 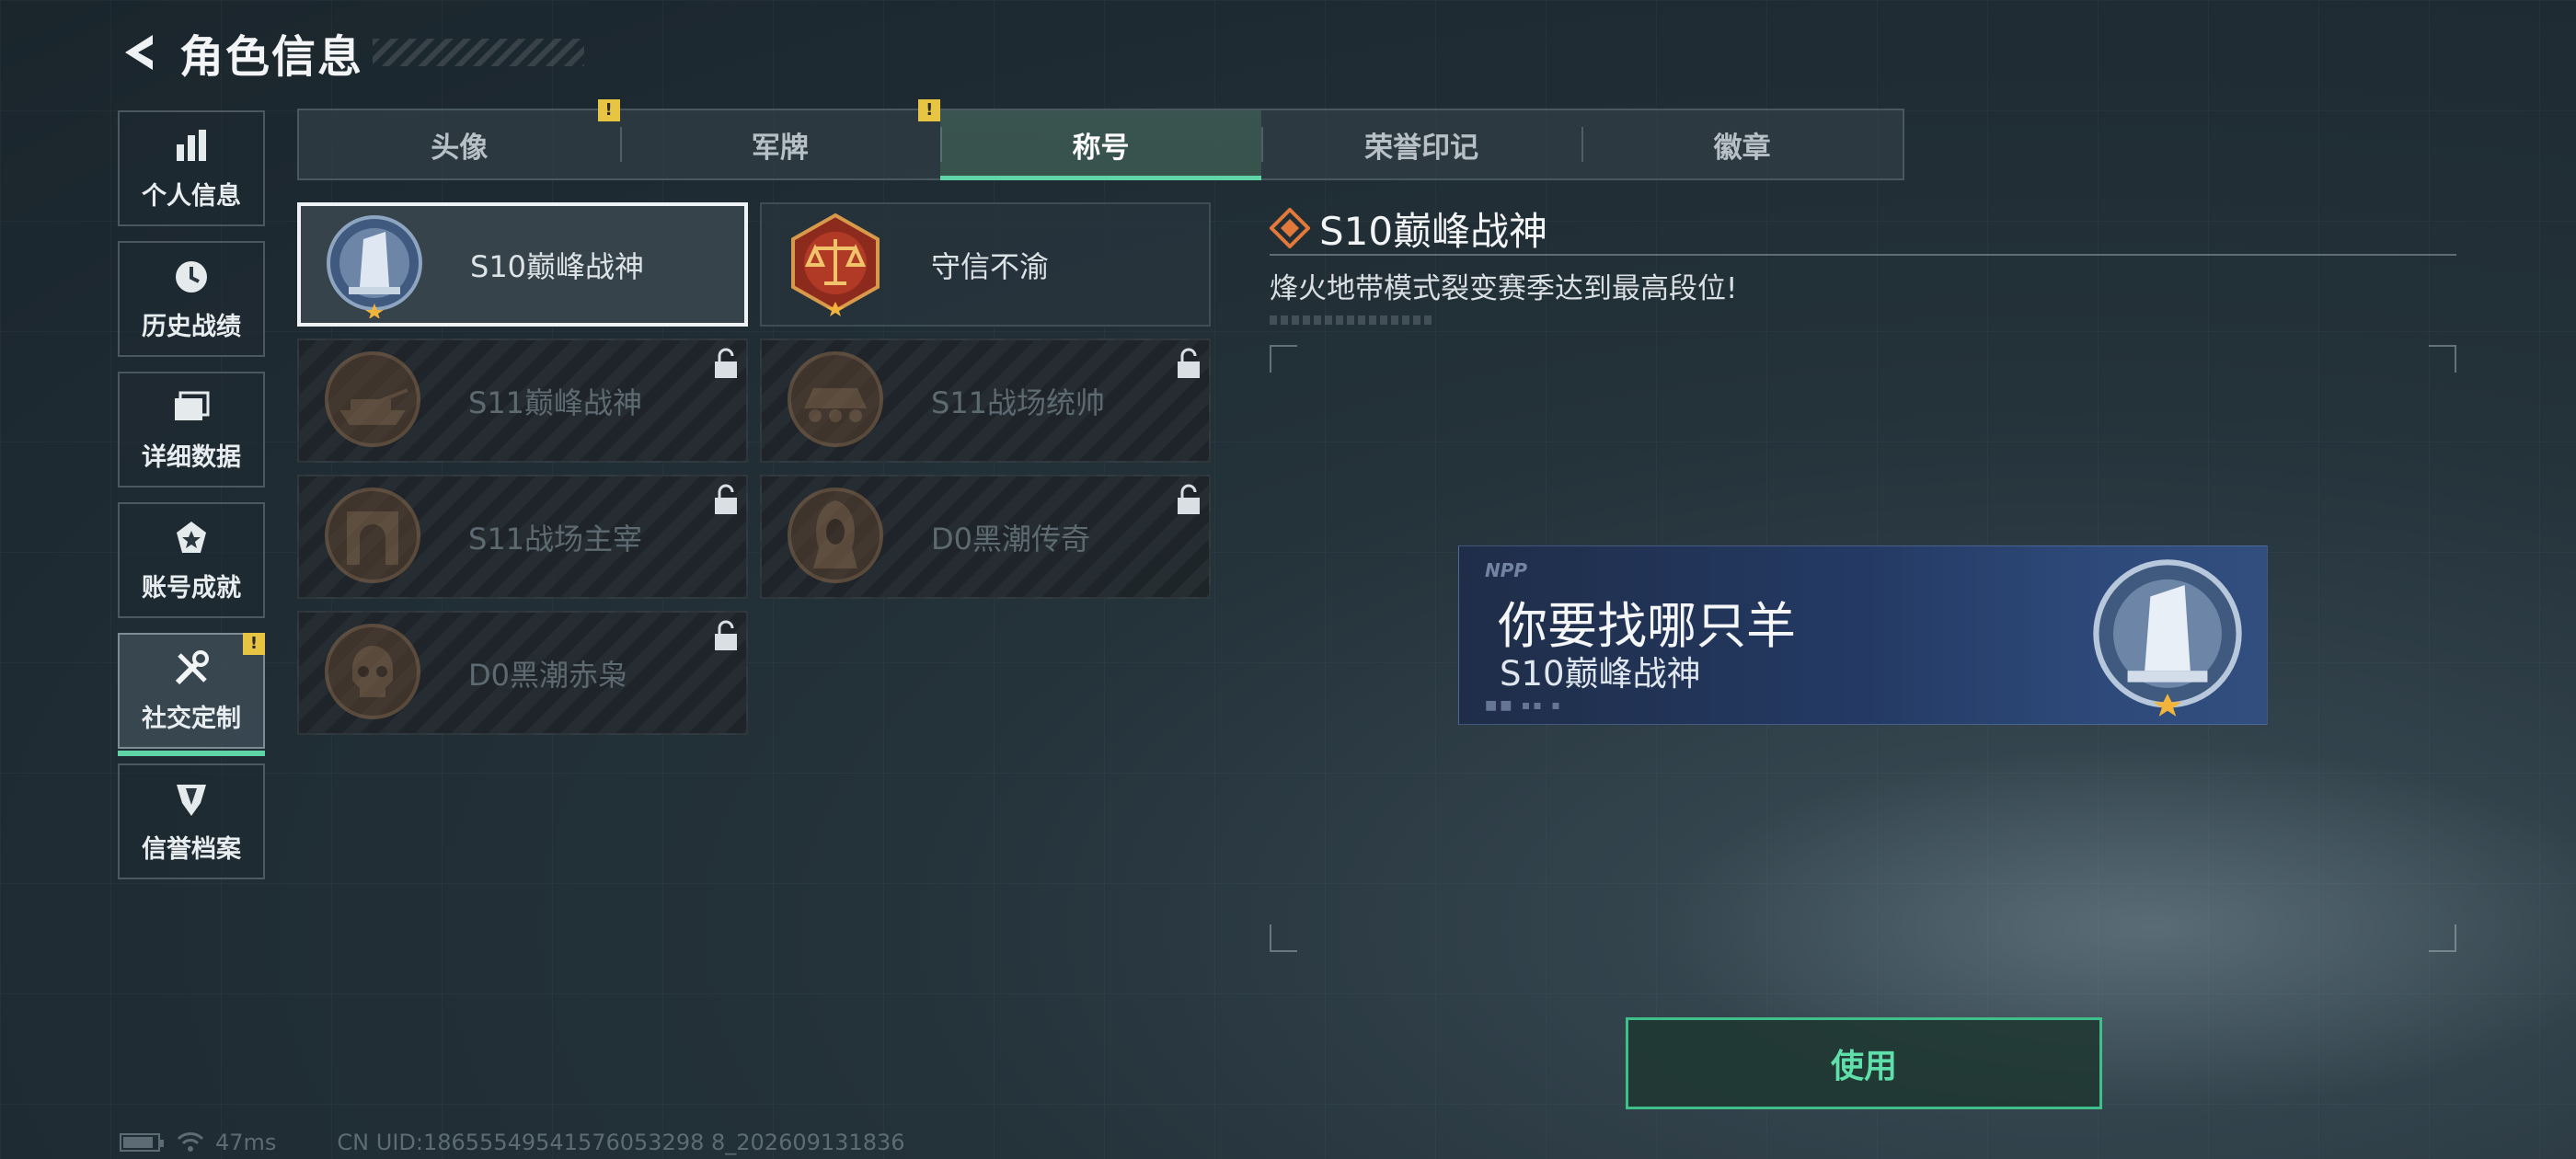 What do you see at coordinates (191, 668) in the screenshot?
I see `tools-icon` at bounding box center [191, 668].